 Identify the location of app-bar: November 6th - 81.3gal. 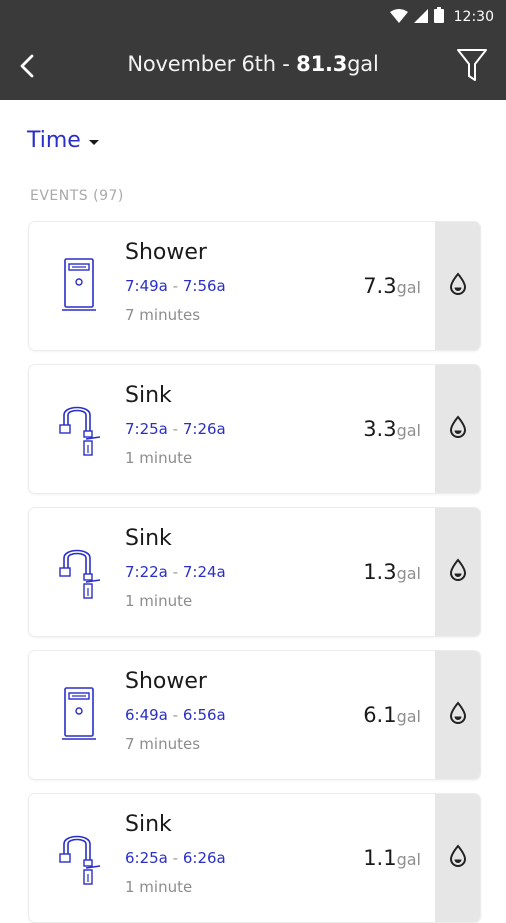
(253, 66).